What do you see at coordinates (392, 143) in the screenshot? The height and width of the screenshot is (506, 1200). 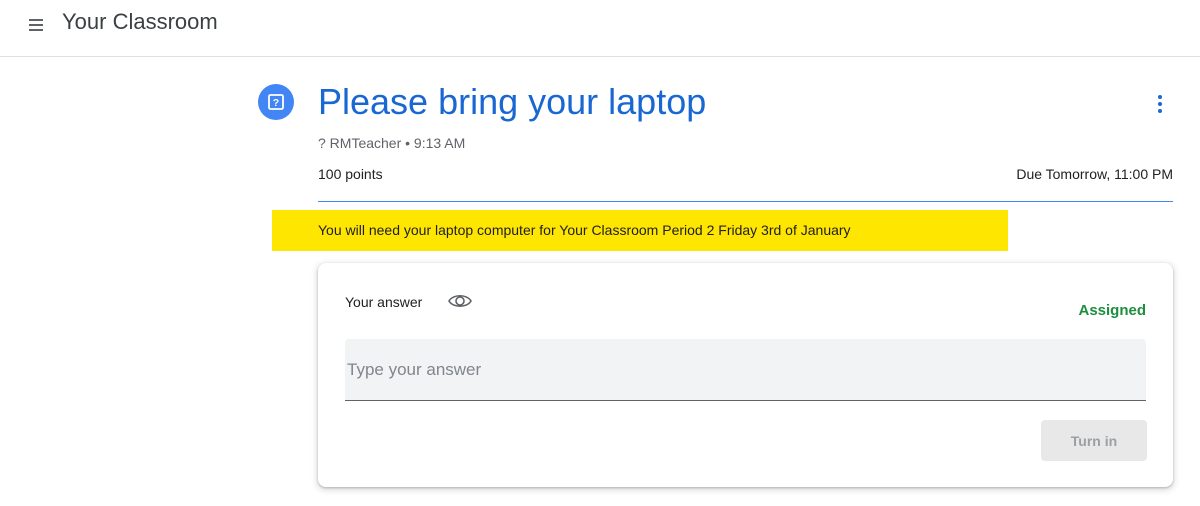 I see `assignment-meta: ? RMTeacher • 9:13 AM` at bounding box center [392, 143].